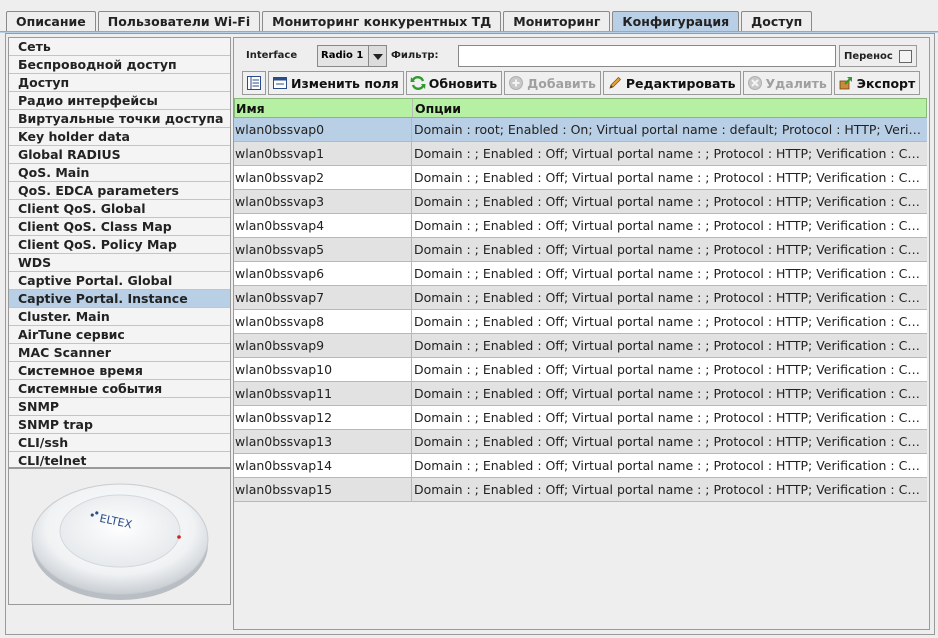 This screenshot has height=638, width=938. Describe the element at coordinates (119, 227) in the screenshot. I see `nav-item: Client QoS. Class Map` at that location.